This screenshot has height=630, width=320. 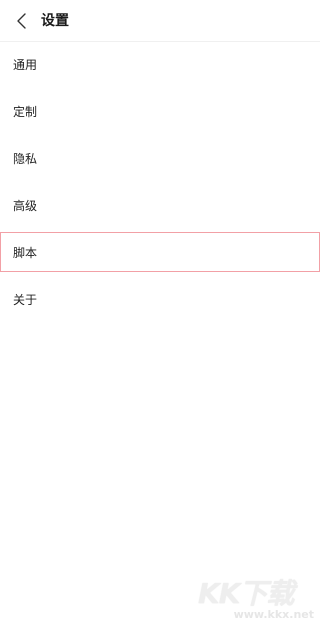 I want to click on menu-item-customize: 定制, so click(x=160, y=111).